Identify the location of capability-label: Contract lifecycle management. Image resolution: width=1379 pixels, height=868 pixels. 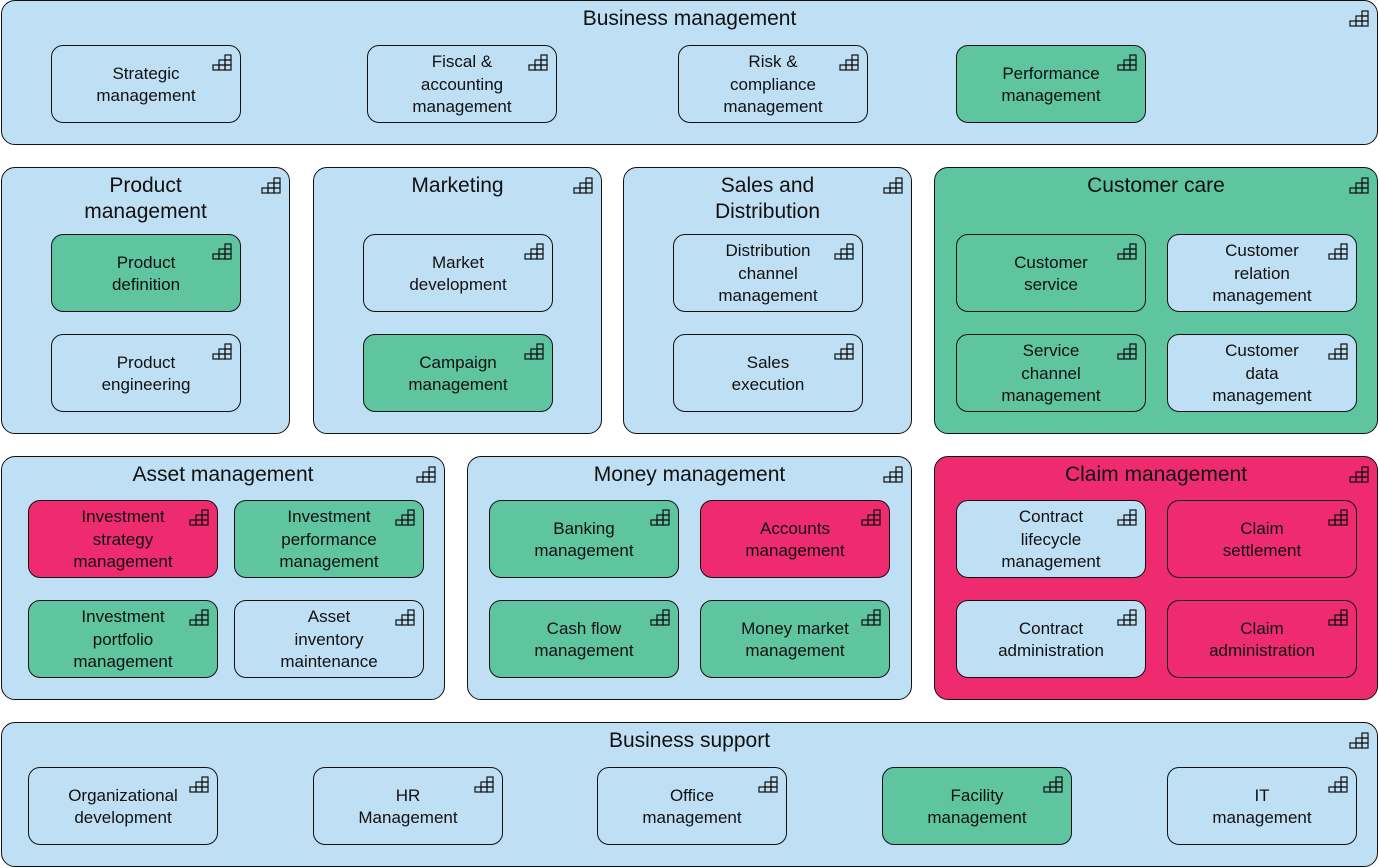
(1051, 539).